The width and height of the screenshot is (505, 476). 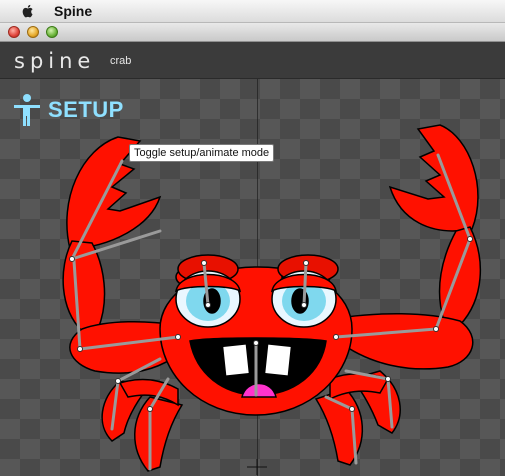 I want to click on app-menu-name: Spine, so click(x=73, y=11).